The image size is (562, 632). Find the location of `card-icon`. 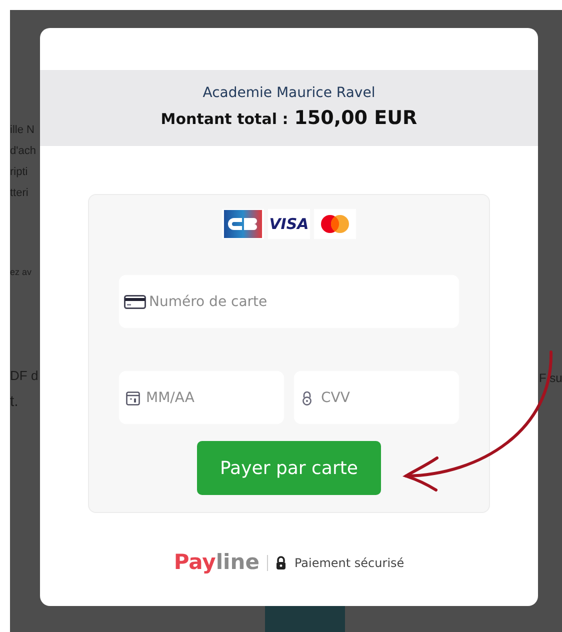

card-icon is located at coordinates (135, 301).